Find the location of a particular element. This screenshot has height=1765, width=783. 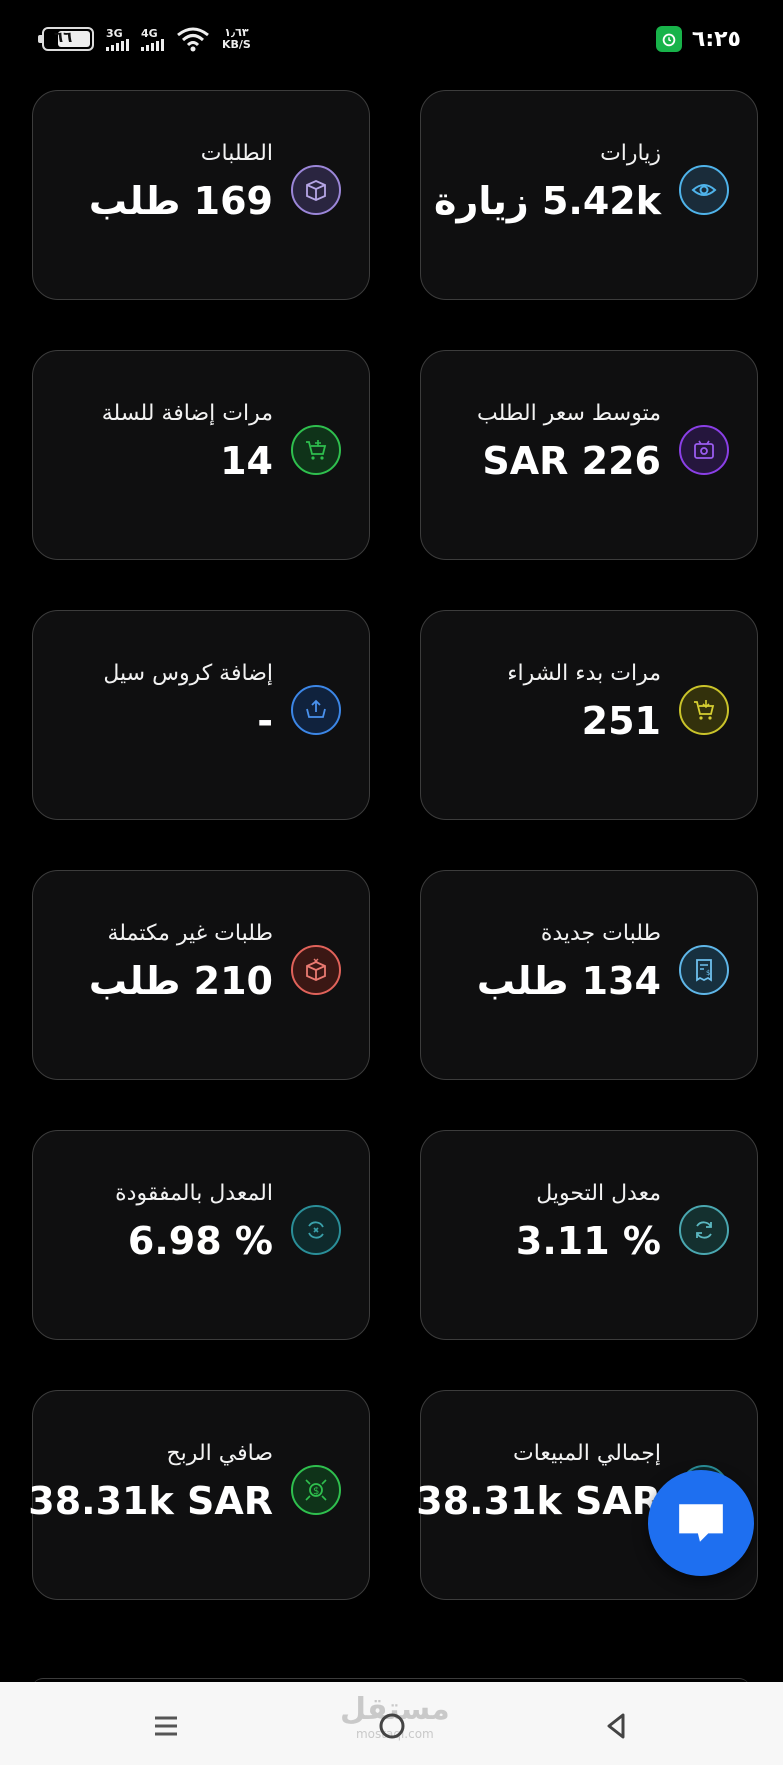

box-icon is located at coordinates (316, 190).